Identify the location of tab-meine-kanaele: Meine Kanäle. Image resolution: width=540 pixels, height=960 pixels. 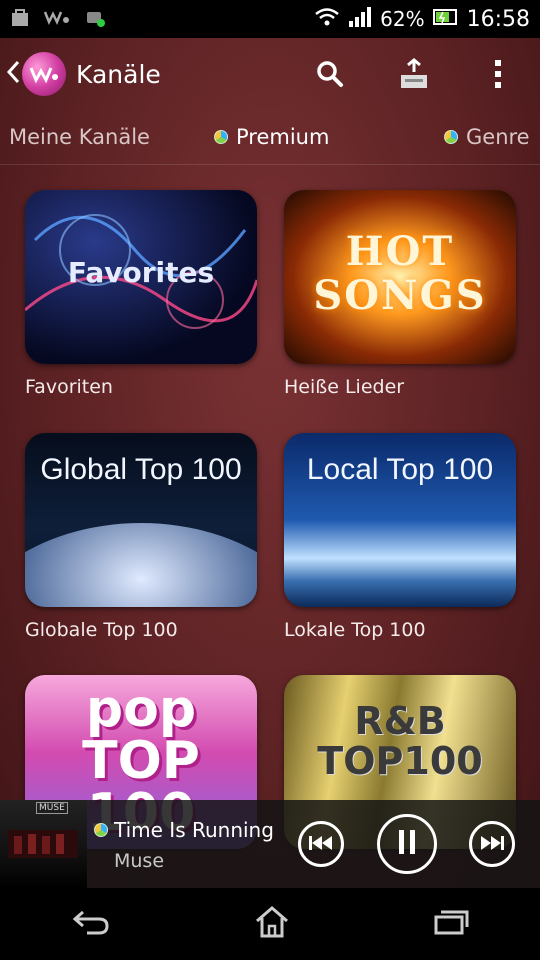
(79, 137).